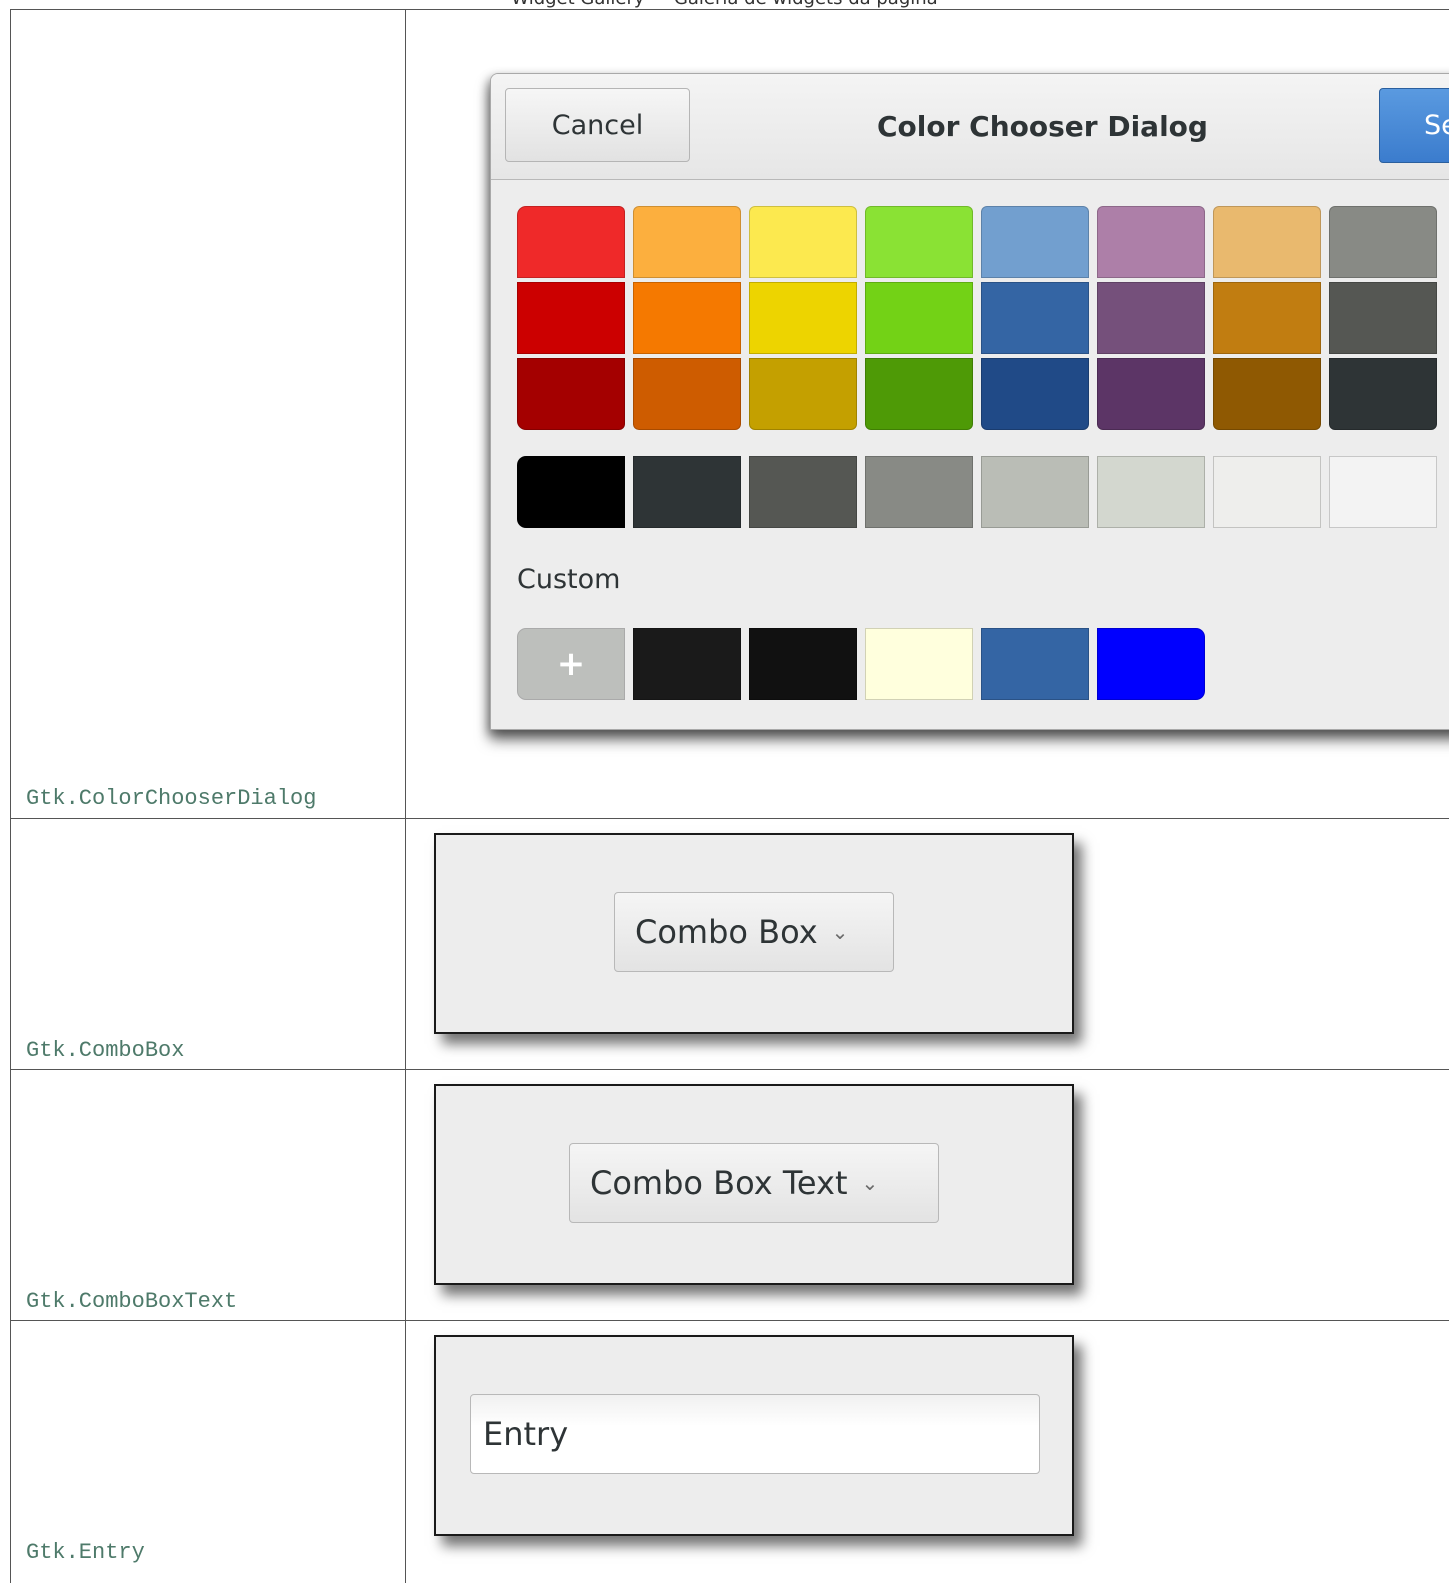  Describe the element at coordinates (726, 932) in the screenshot. I see `combo-box-label: Combo Box` at that location.